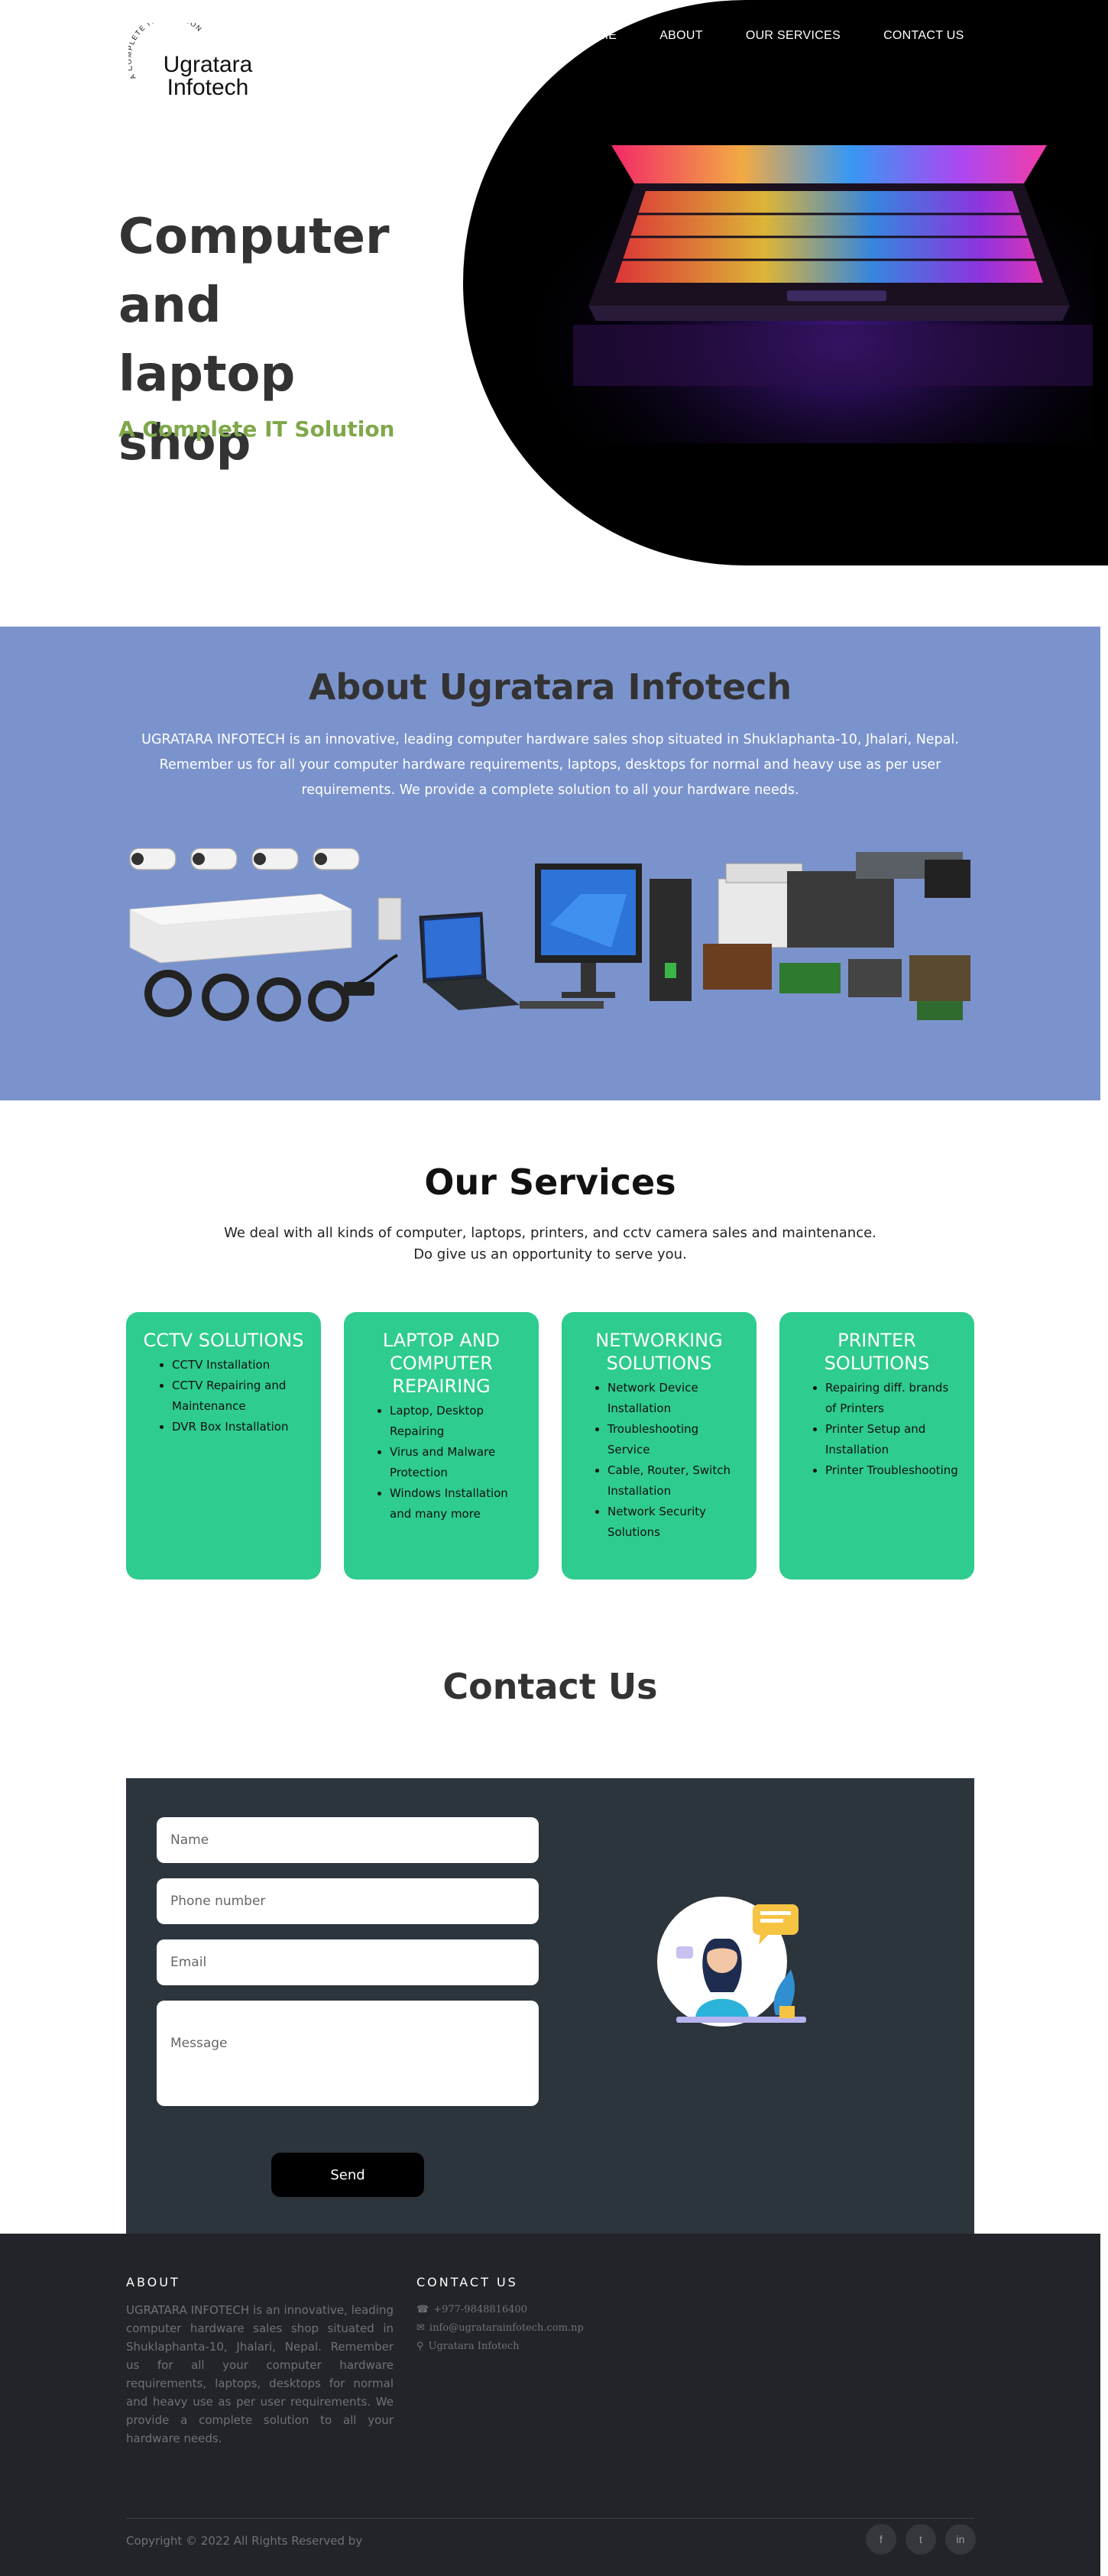 The width and height of the screenshot is (1108, 2576). Describe the element at coordinates (893, 1439) in the screenshot. I see `list-item: Printer Setup and Installation` at that location.